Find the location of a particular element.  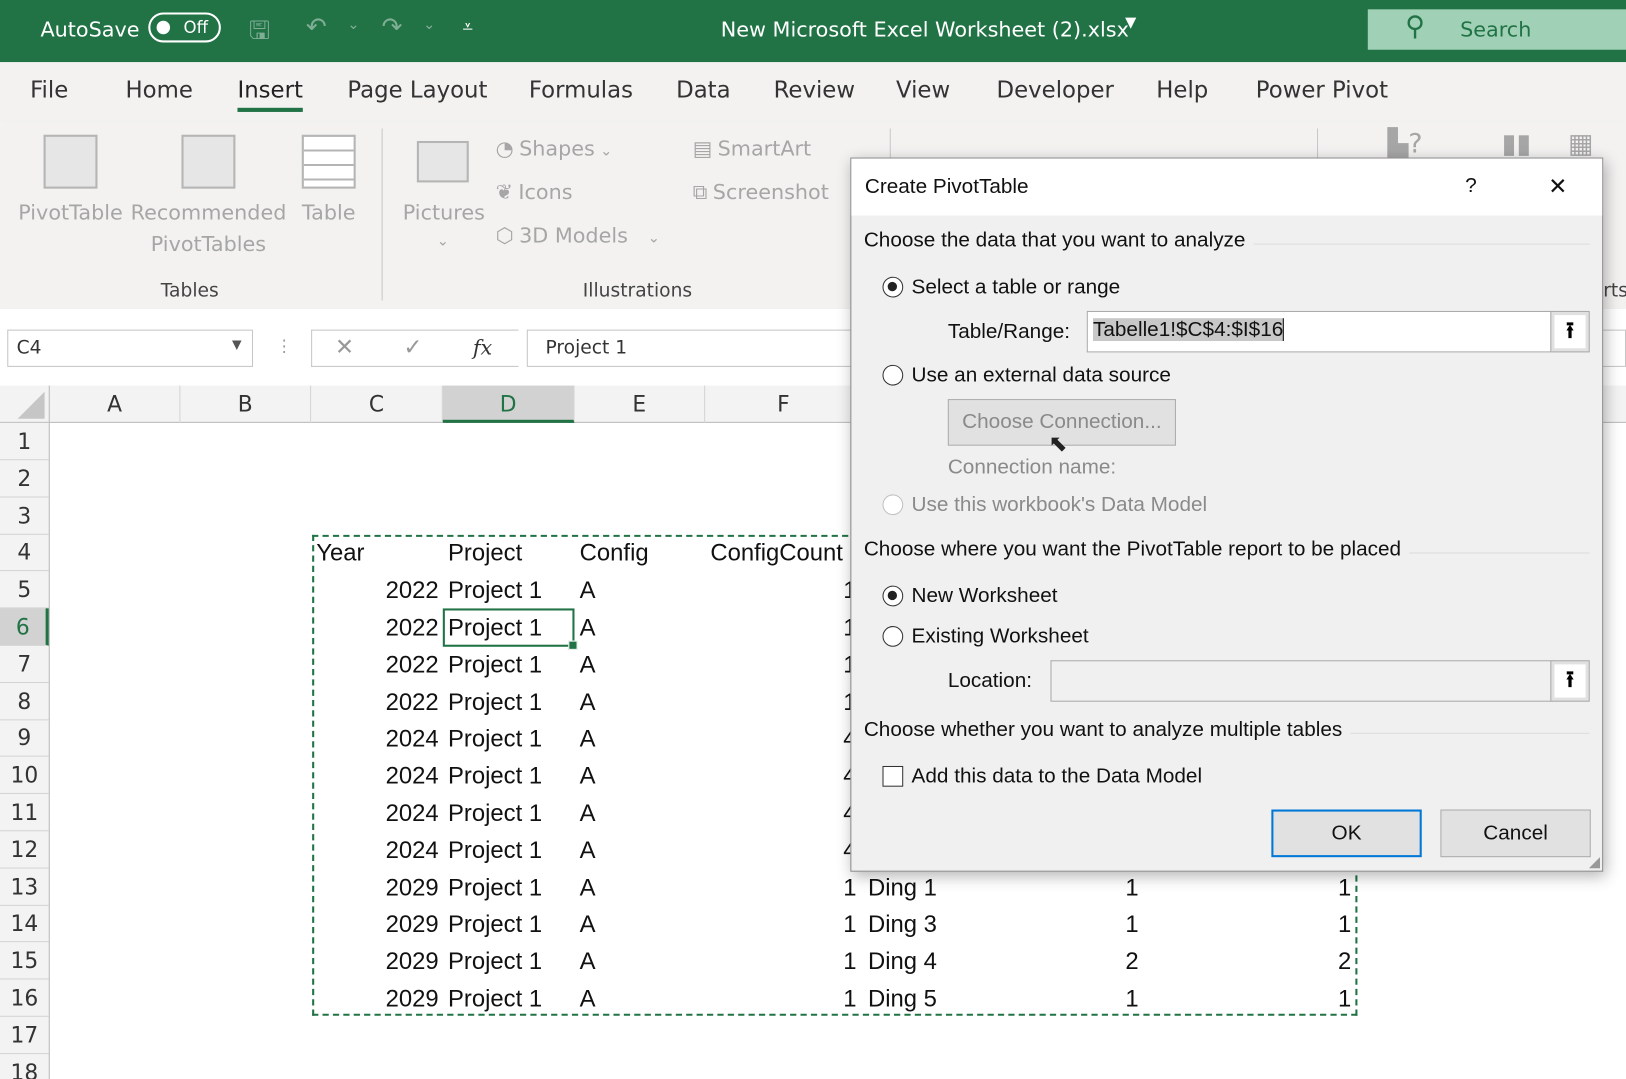

tab-home: Home is located at coordinates (158, 91).